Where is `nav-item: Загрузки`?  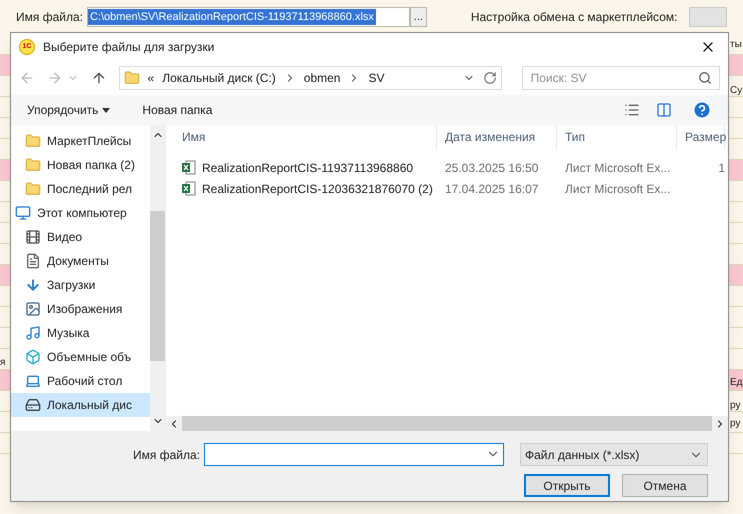
nav-item: Загрузки is located at coordinates (80, 285).